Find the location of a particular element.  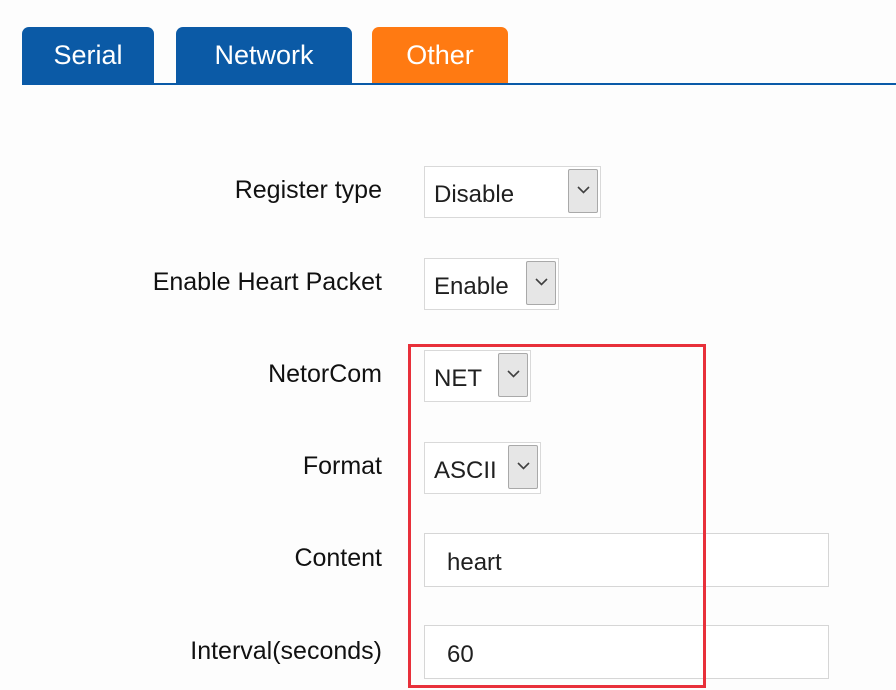

format-select: ASCII is located at coordinates (482, 468).